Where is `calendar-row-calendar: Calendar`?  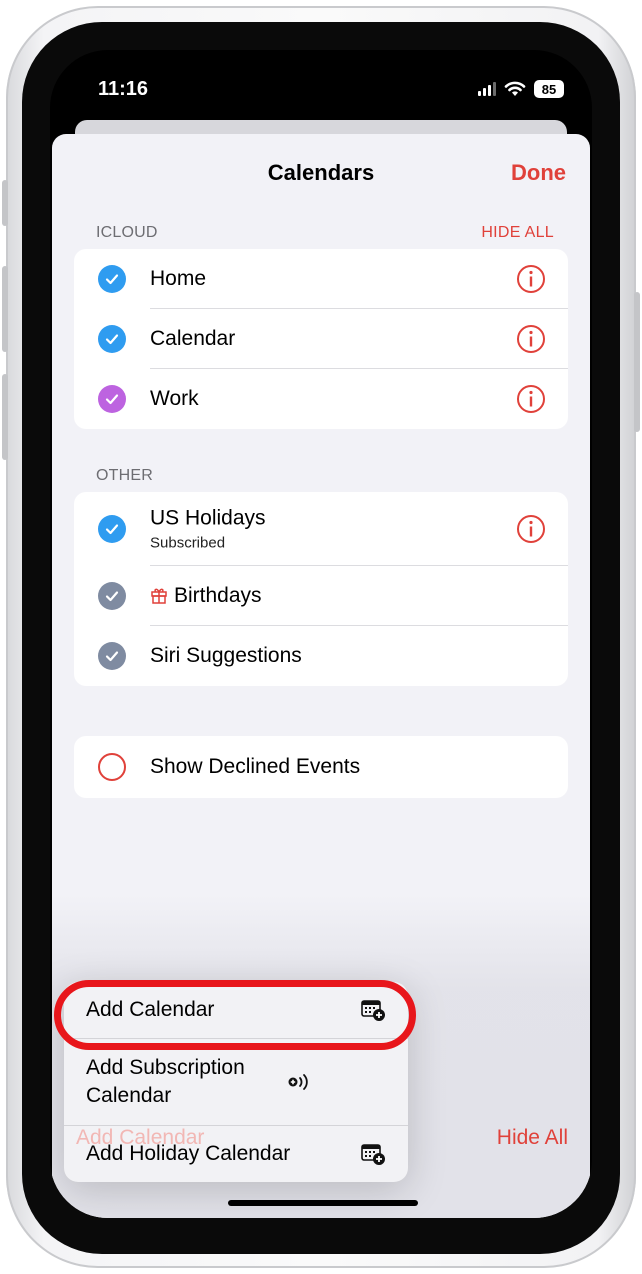
calendar-row-calendar: Calendar is located at coordinates (321, 339).